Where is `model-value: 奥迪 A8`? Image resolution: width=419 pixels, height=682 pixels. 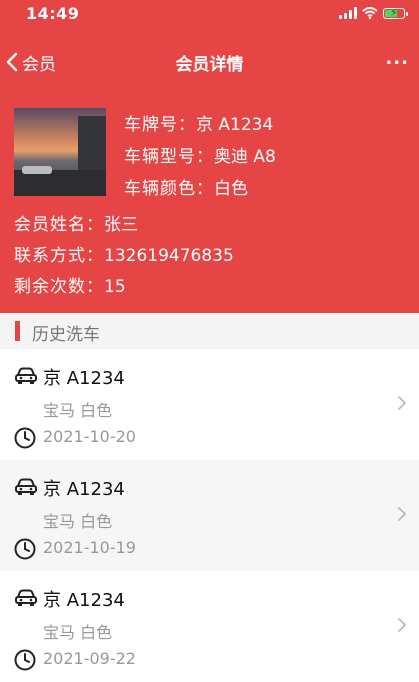 model-value: 奥迪 A8 is located at coordinates (245, 157).